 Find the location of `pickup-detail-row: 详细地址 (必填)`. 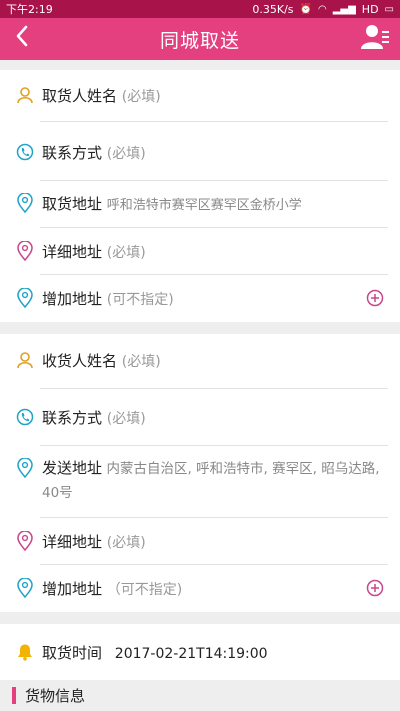

pickup-detail-row: 详细地址 (必填) is located at coordinates (200, 251).